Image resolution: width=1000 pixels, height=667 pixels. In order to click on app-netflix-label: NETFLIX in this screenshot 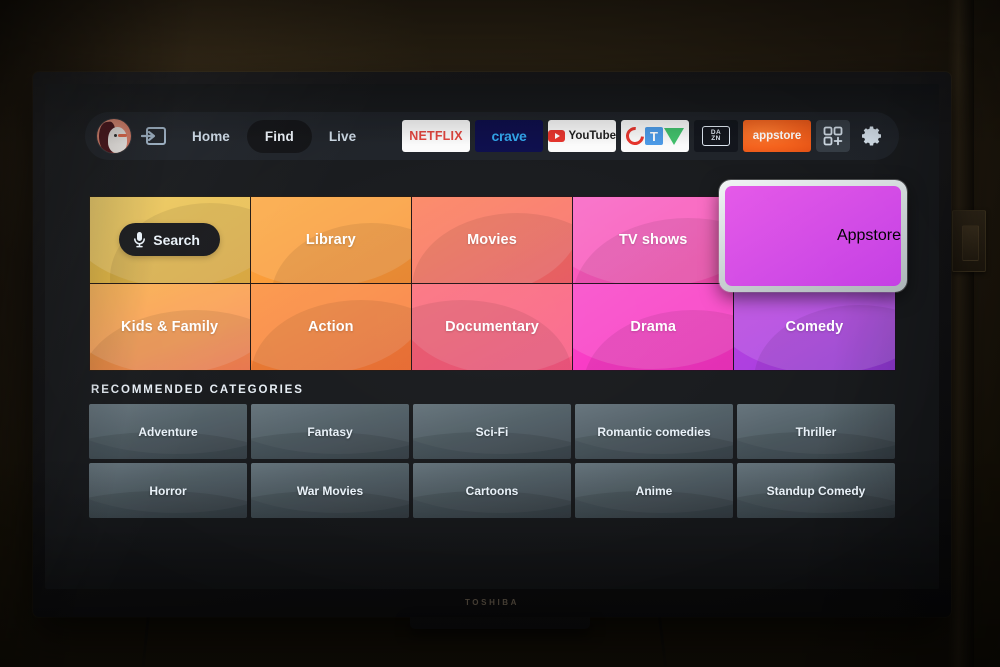, I will do `click(436, 136)`.